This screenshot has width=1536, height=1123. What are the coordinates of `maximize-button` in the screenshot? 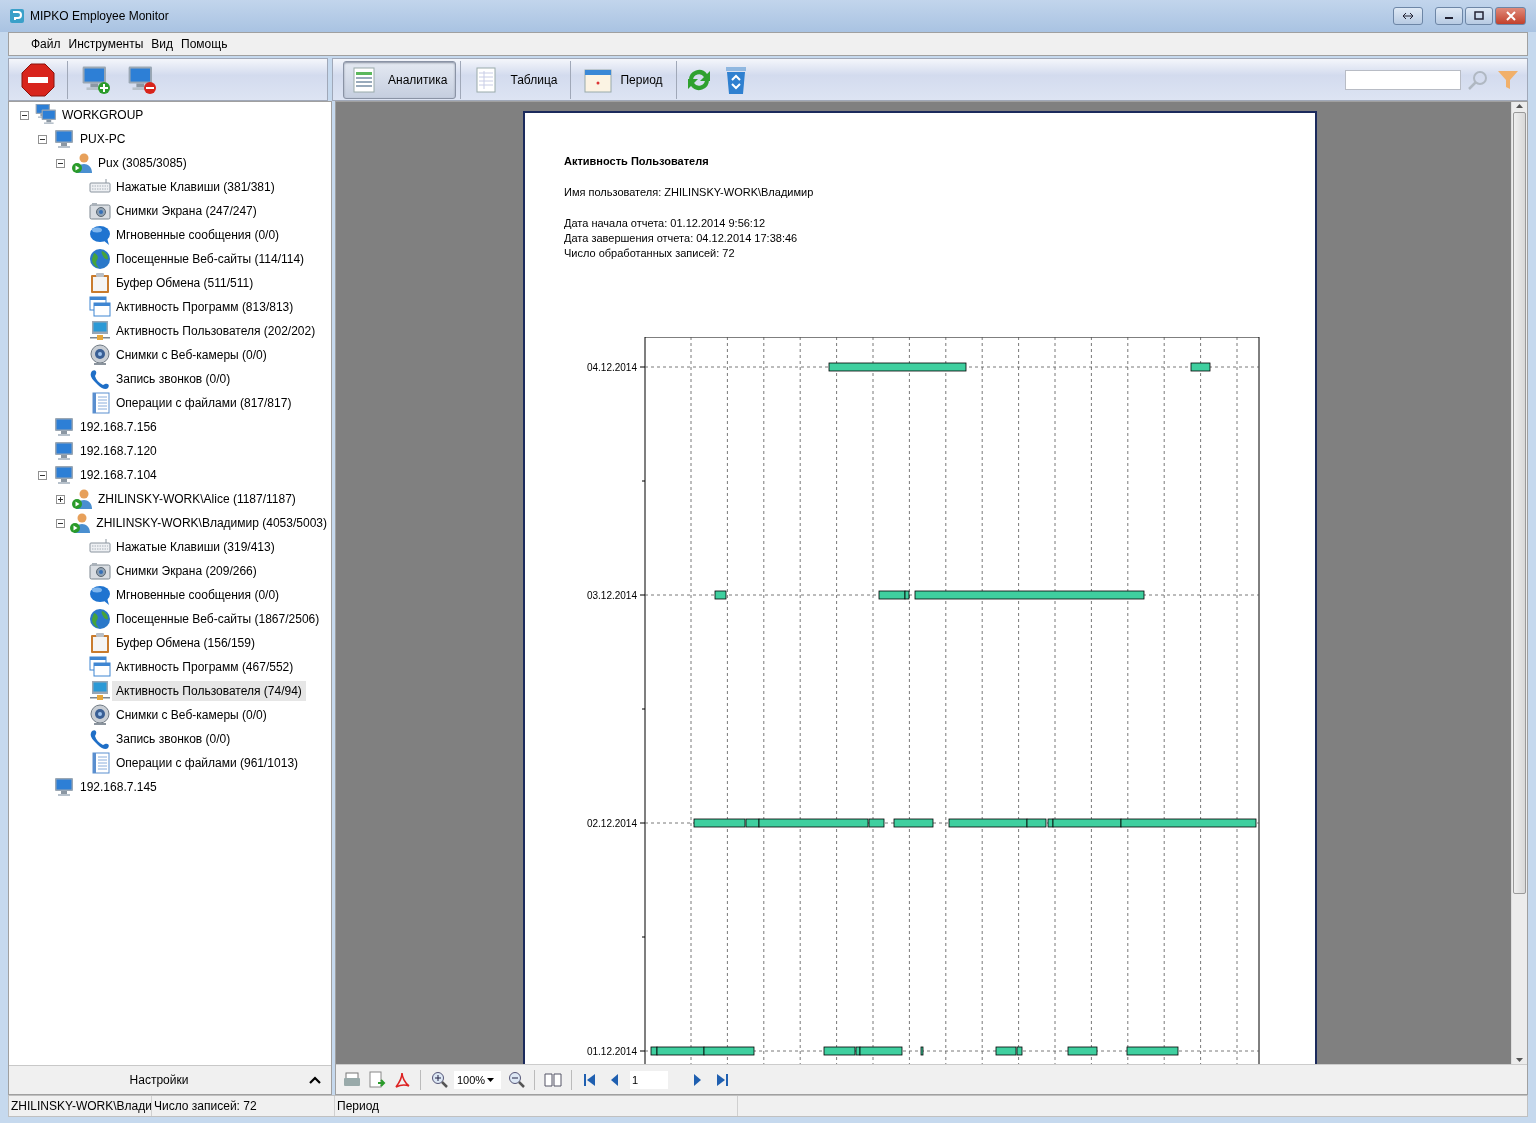 It's located at (1479, 16).